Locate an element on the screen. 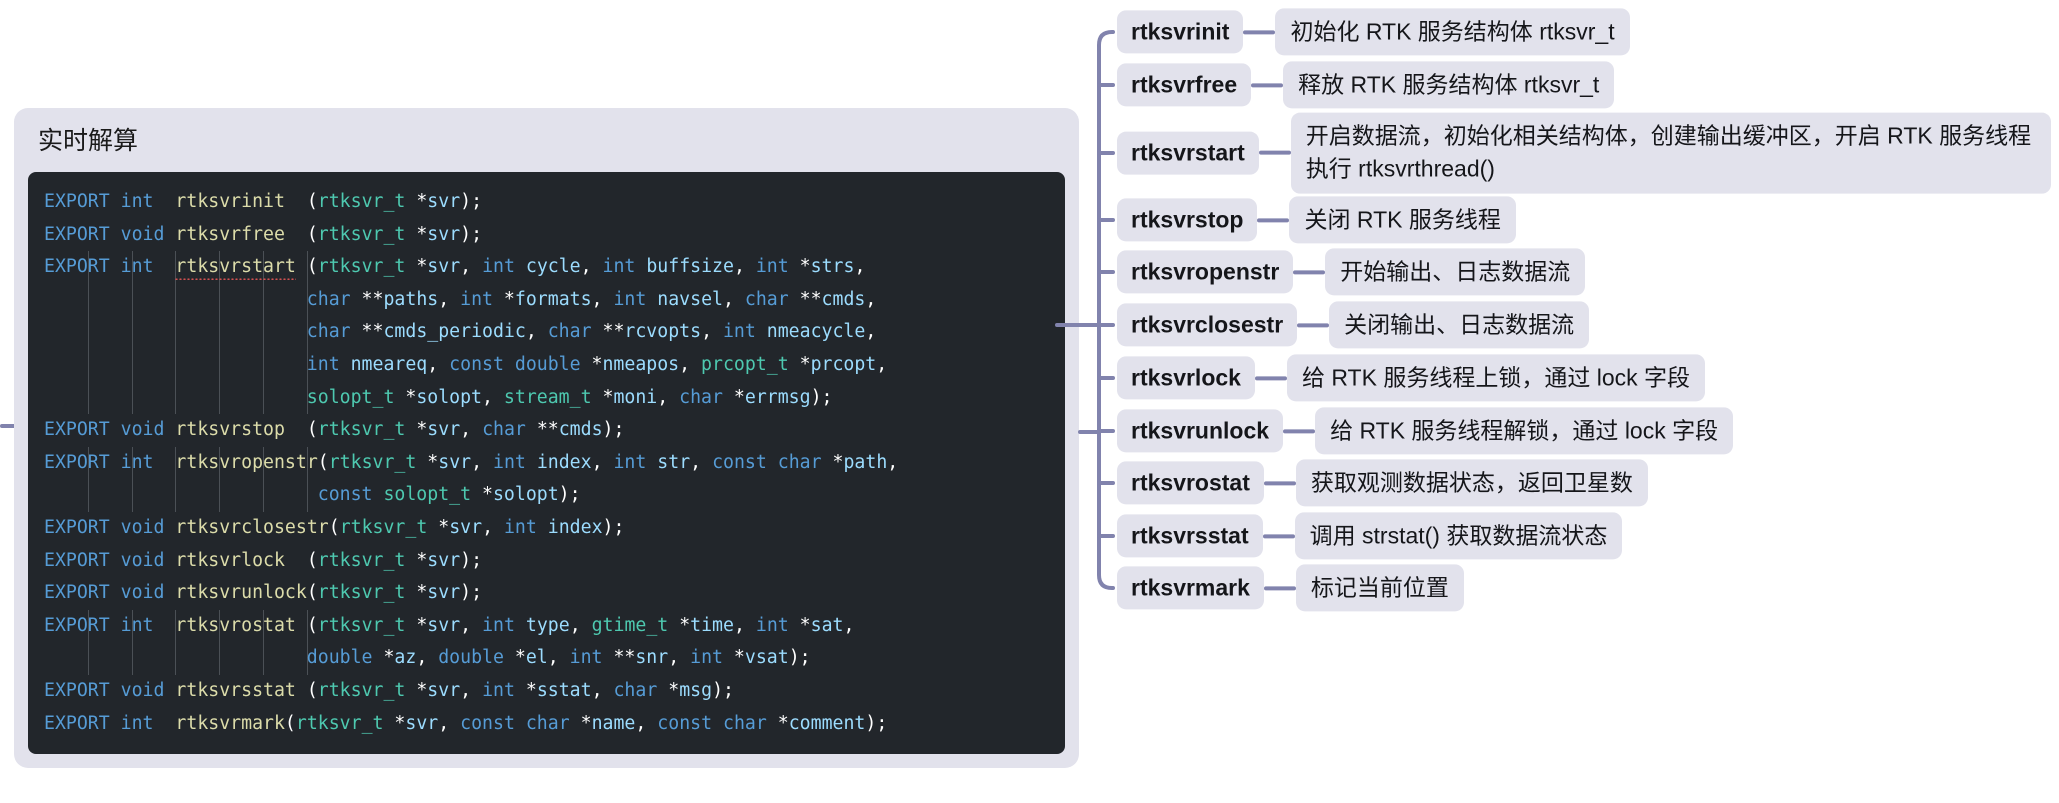 The width and height of the screenshot is (2059, 803). mindmap-desc-rtksvropenstr: 开始输出、日志数据流 is located at coordinates (1455, 272).